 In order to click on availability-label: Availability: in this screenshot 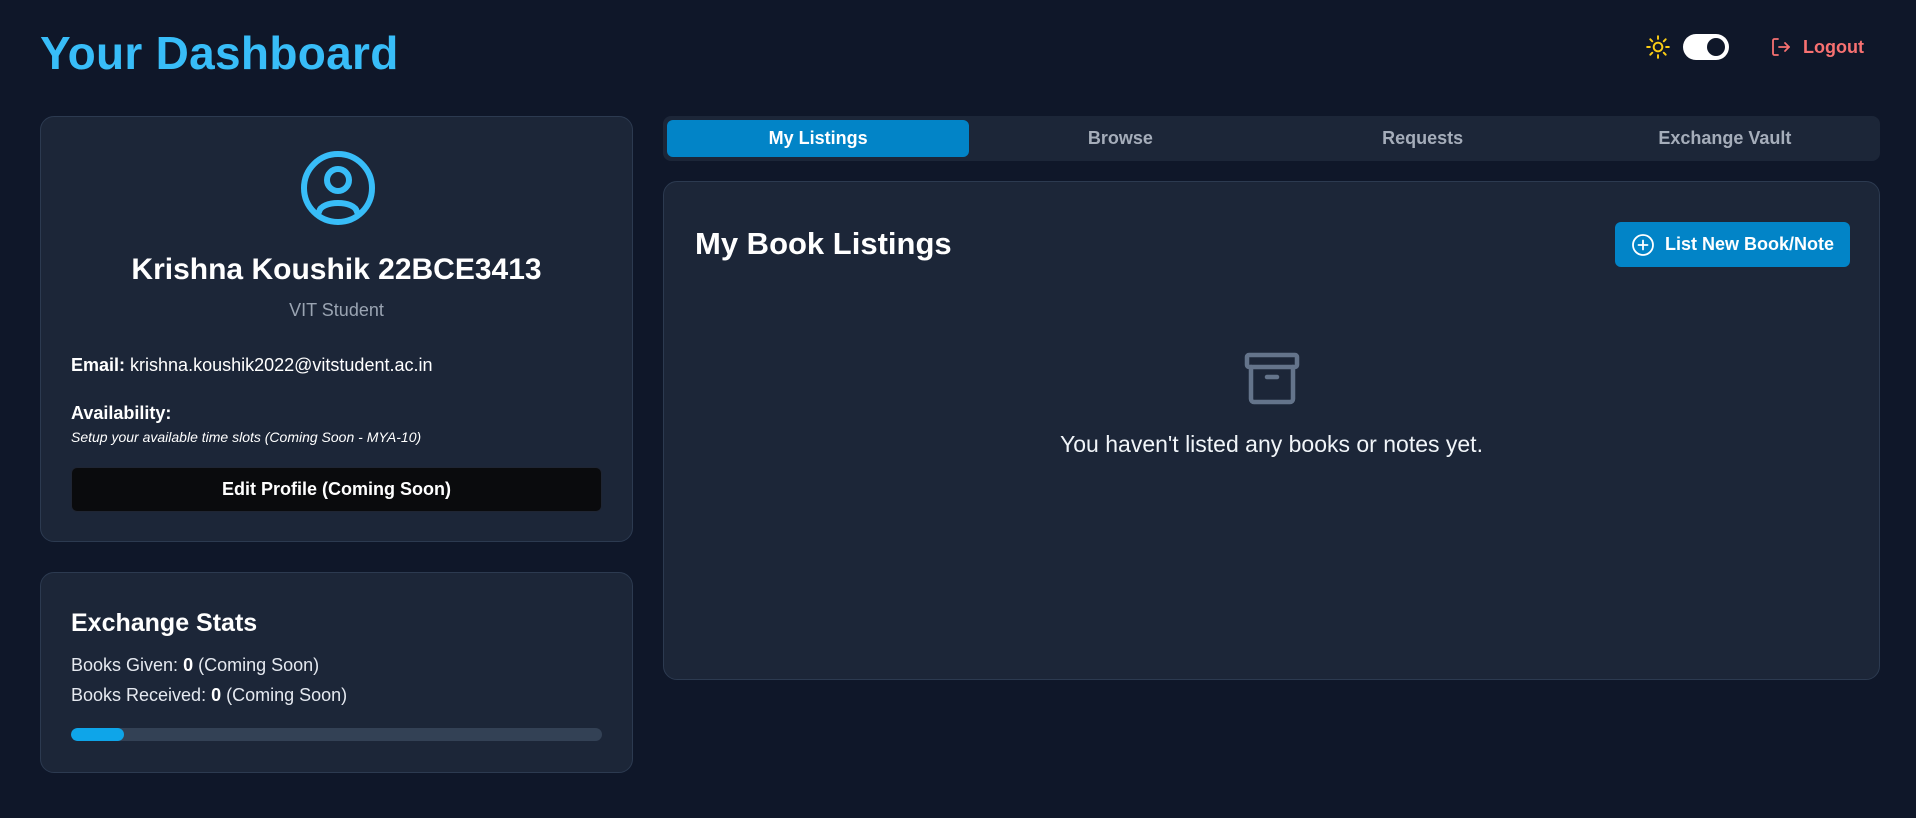, I will do `click(121, 413)`.